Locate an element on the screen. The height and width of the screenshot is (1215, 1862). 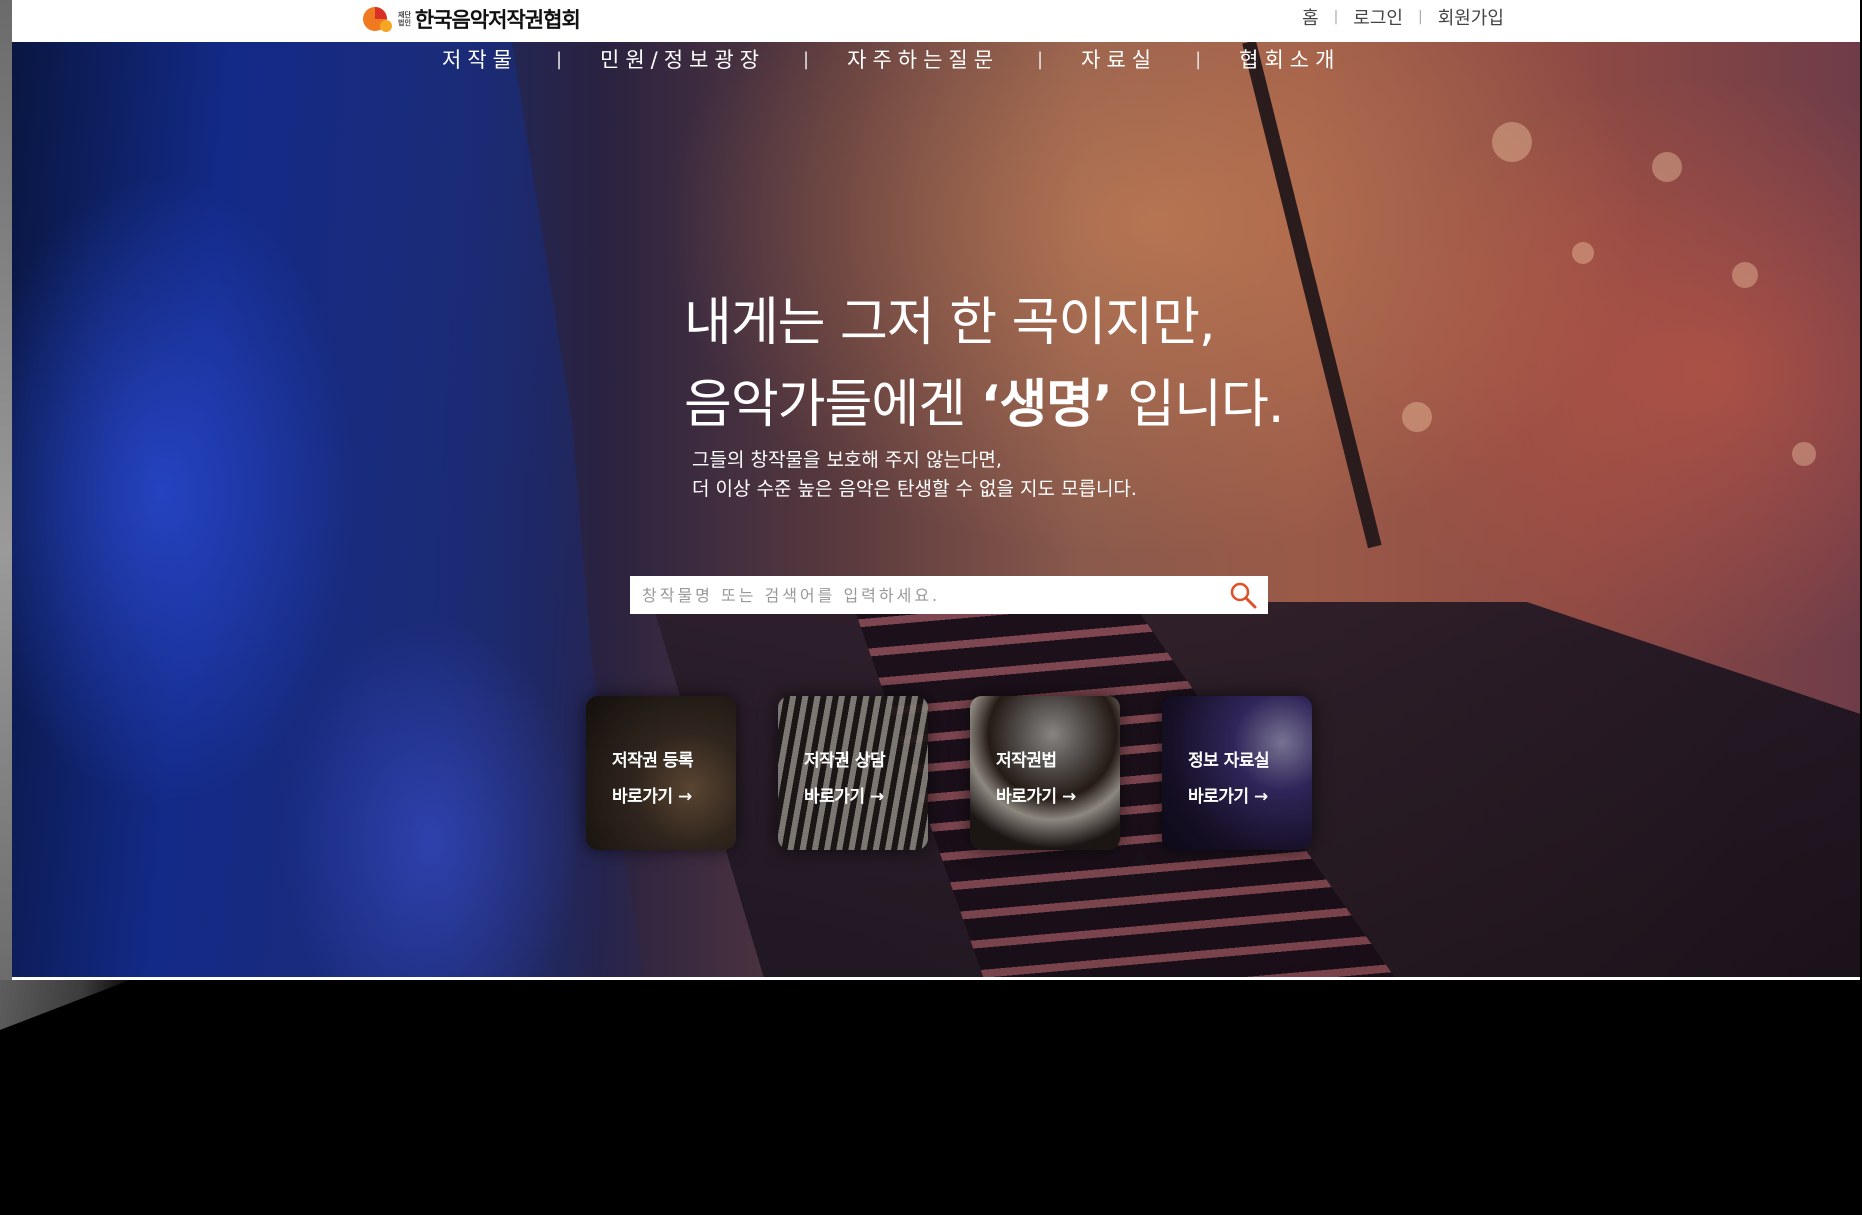
headline-line1: 내게는 그저 한 곡이지만, is located at coordinates (950, 323).